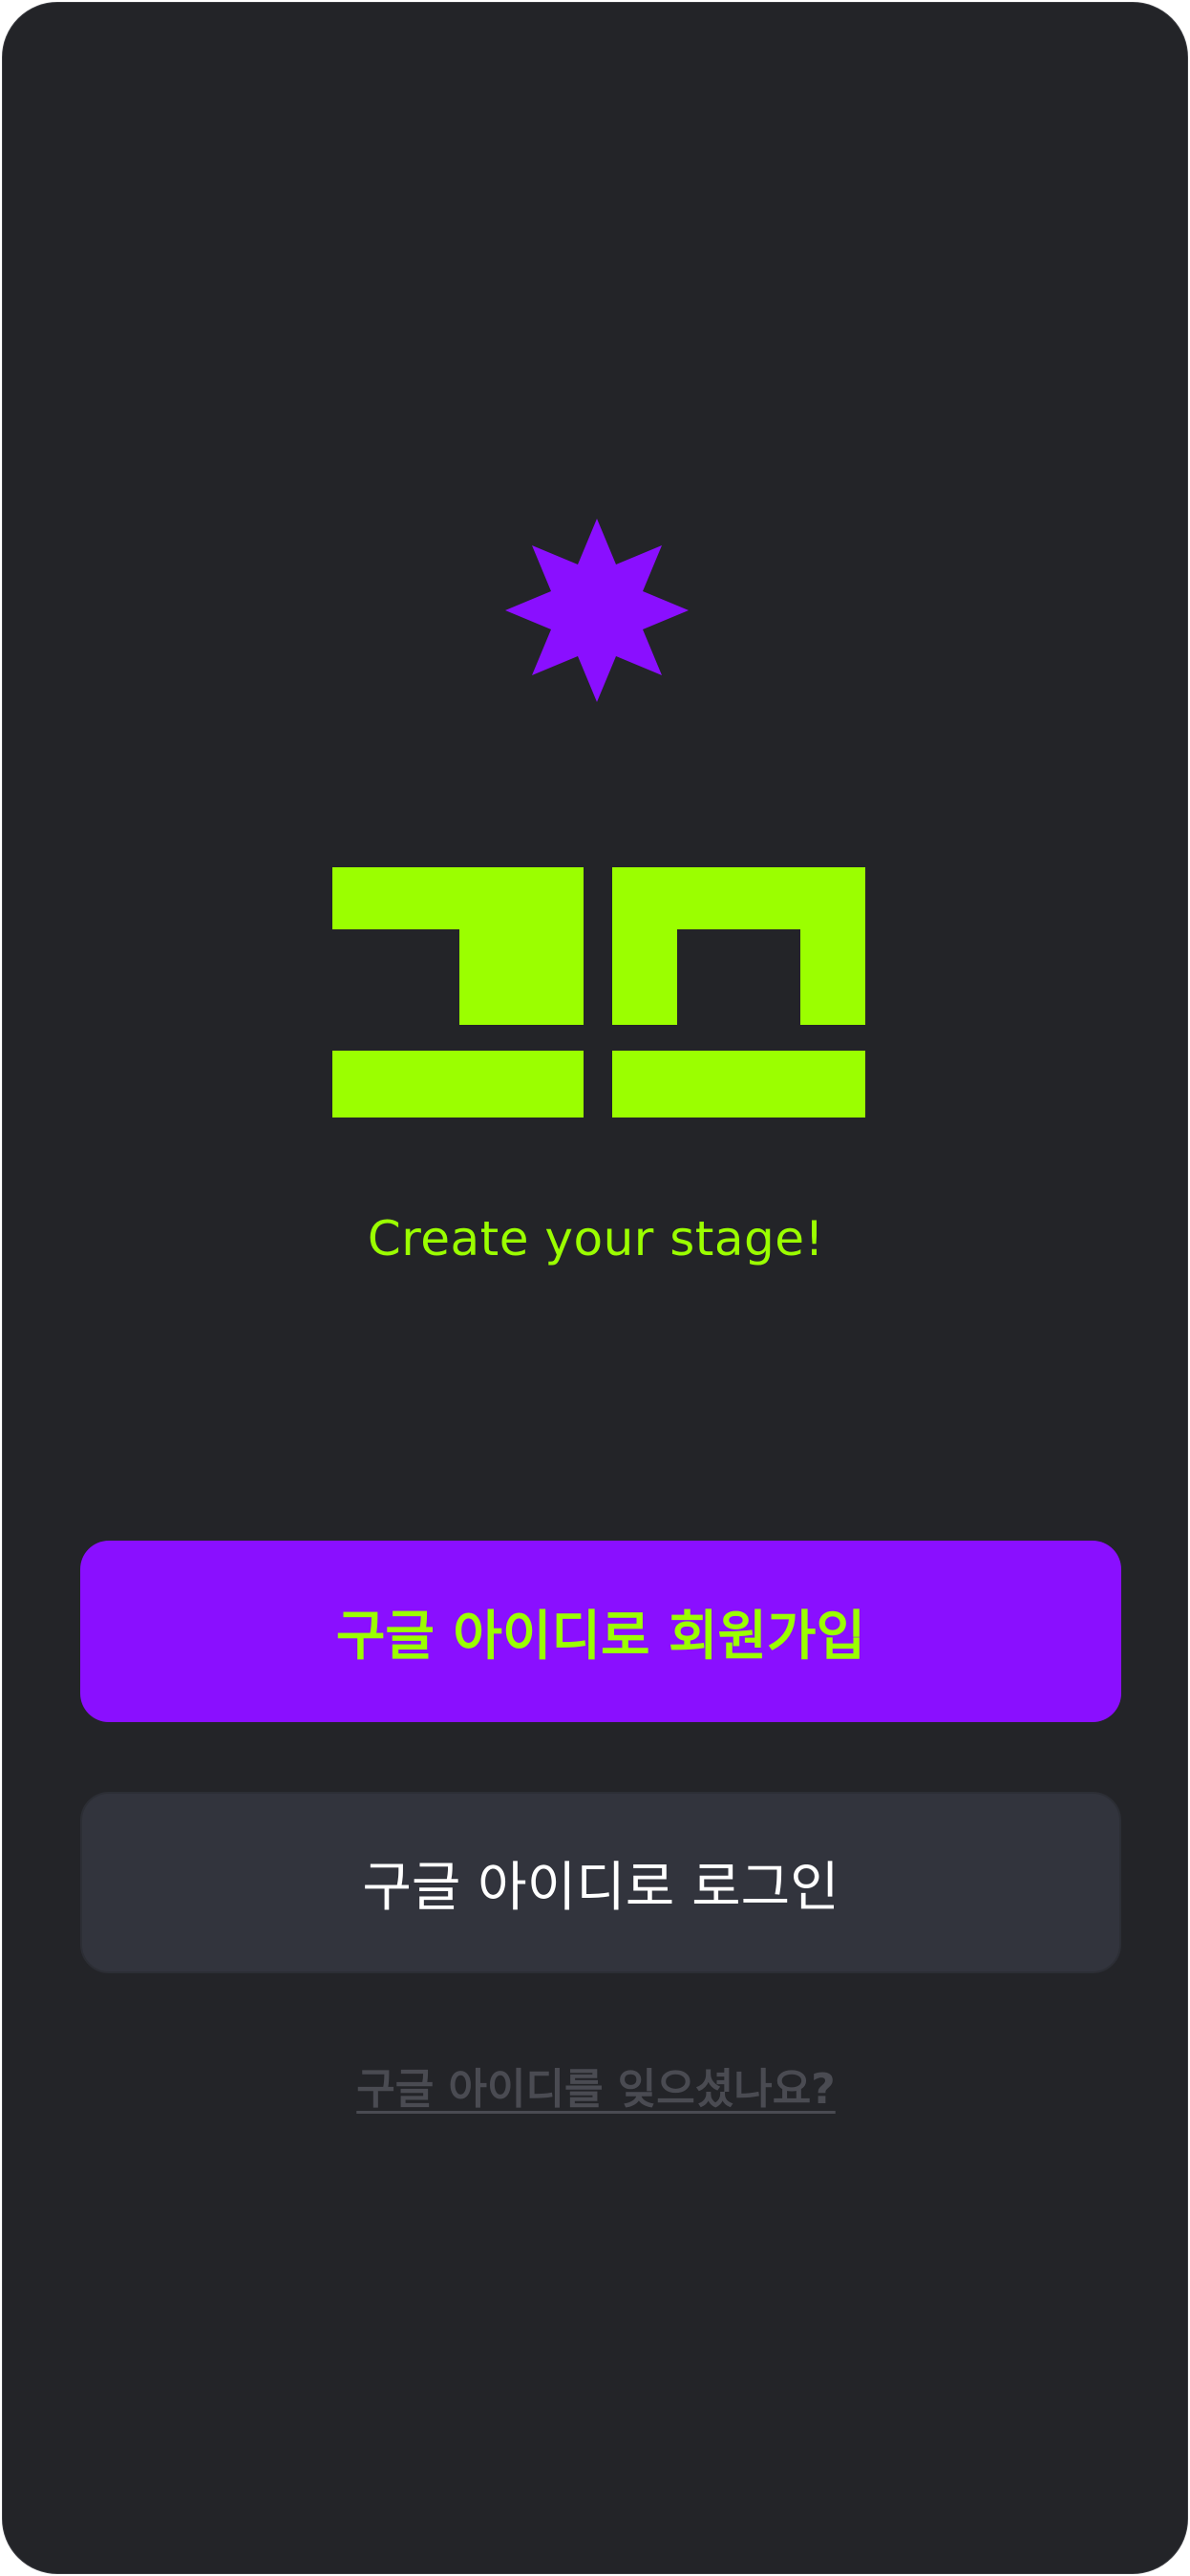 This screenshot has height=2576, width=1190. Describe the element at coordinates (599, 992) in the screenshot. I see `brand-logo` at that location.